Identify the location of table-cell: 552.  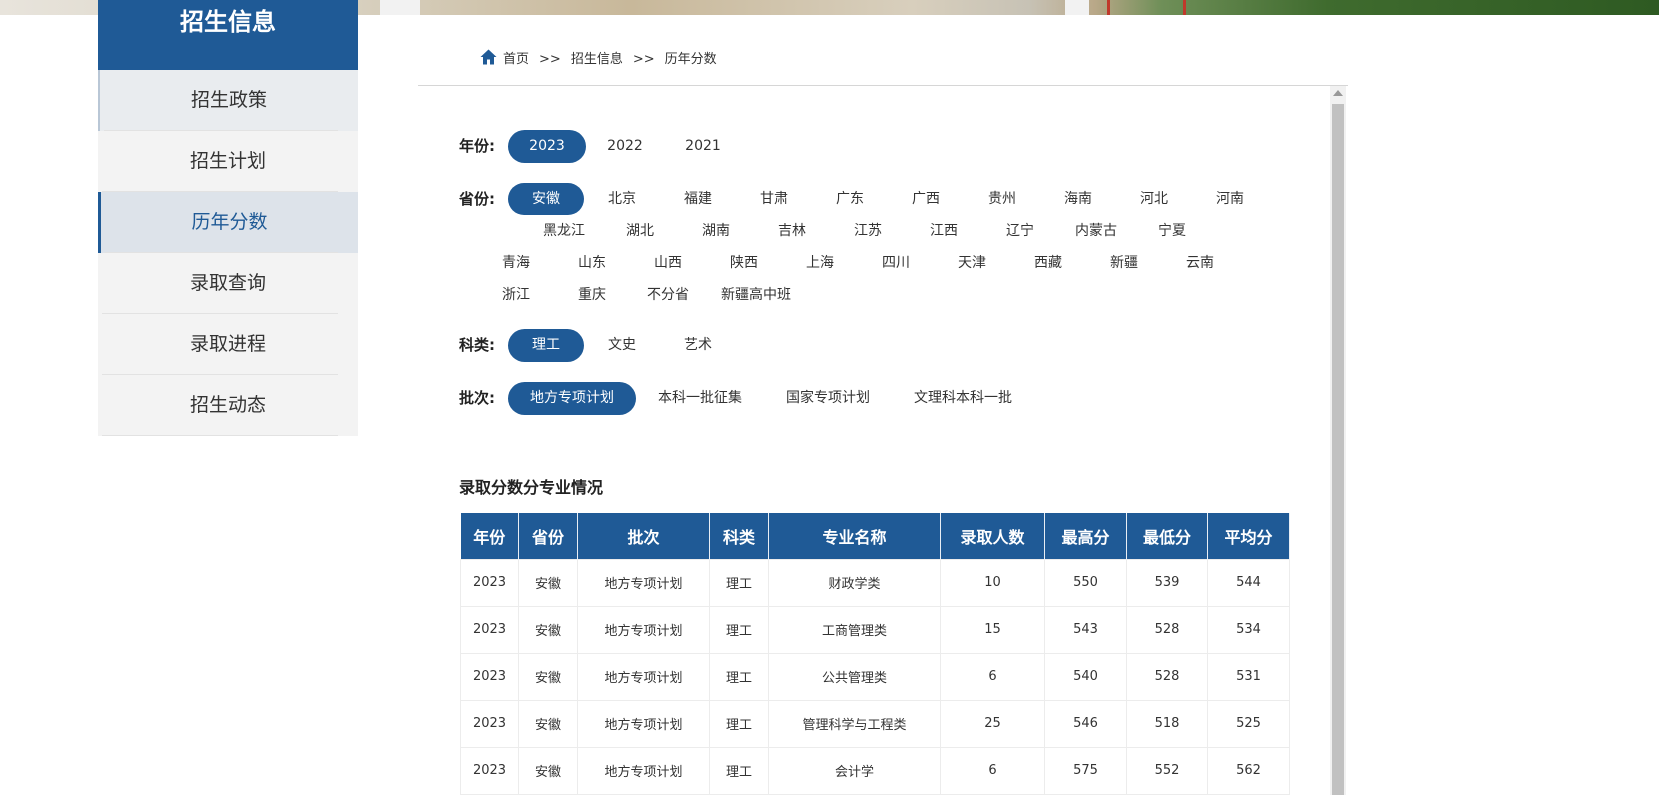
(1167, 770).